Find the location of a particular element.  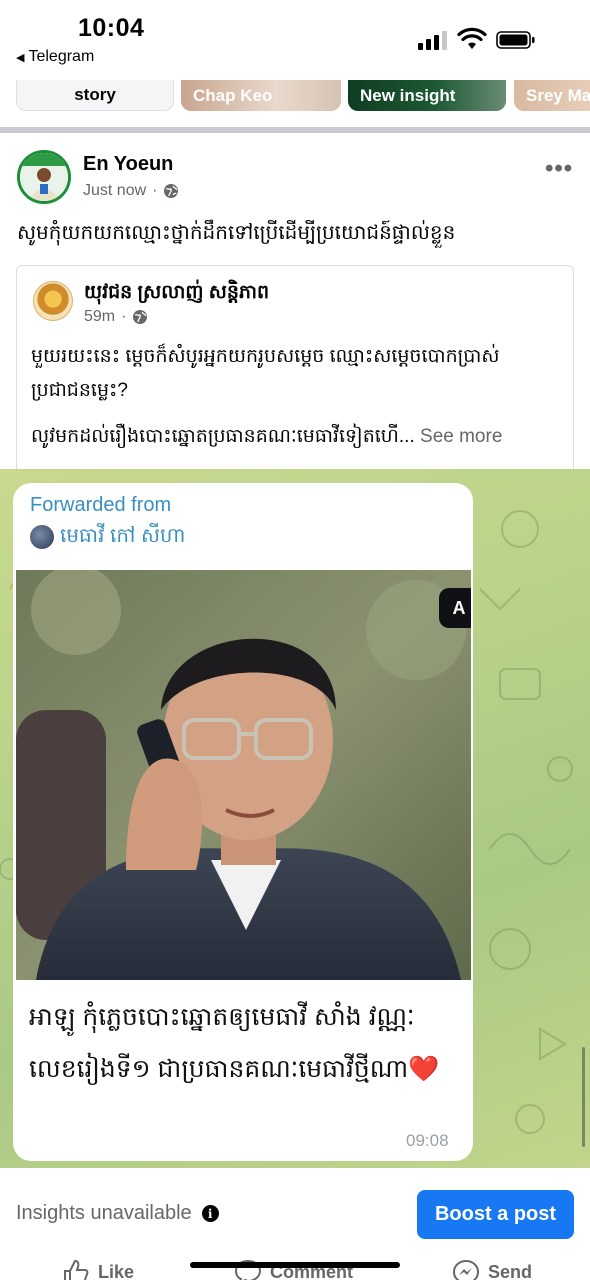

back-app-label: Telegram is located at coordinates (61, 56).